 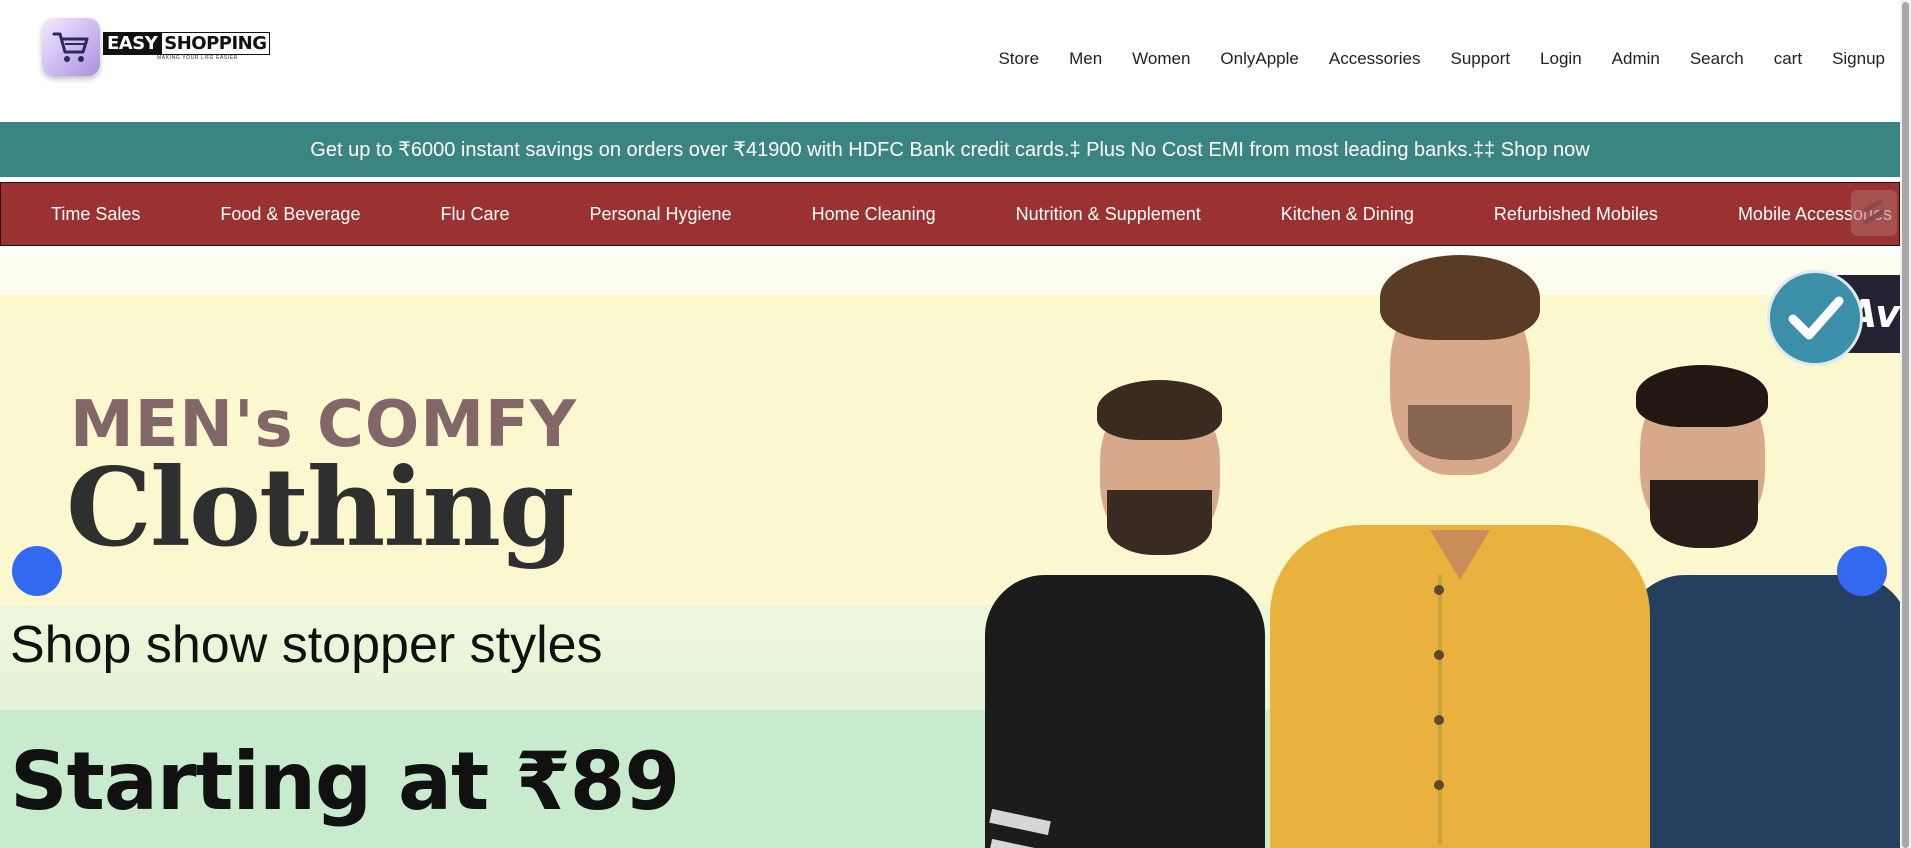 What do you see at coordinates (290, 214) in the screenshot?
I see `category-food-beverage: Food & Beverage` at bounding box center [290, 214].